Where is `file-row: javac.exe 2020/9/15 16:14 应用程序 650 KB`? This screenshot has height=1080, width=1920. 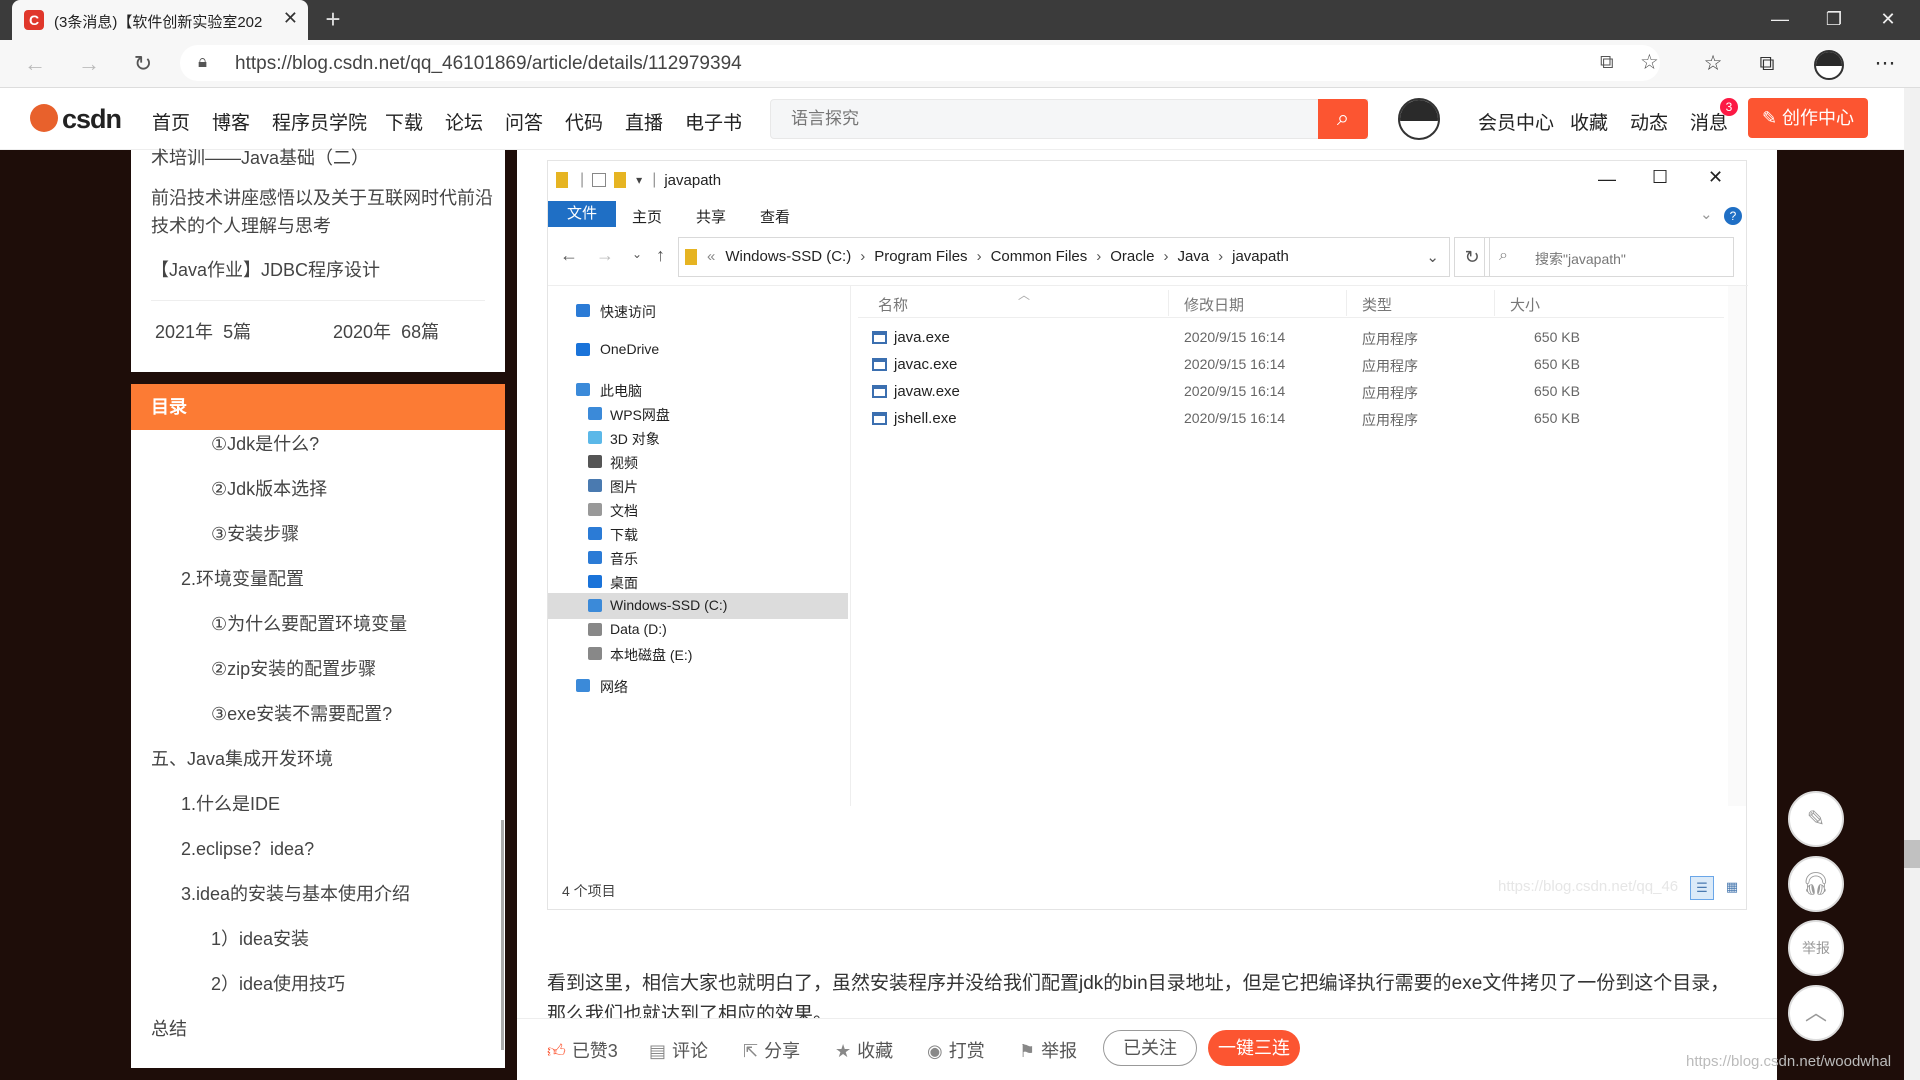
file-row: javac.exe 2020/9/15 16:14 应用程序 650 KB is located at coordinates (1291, 365).